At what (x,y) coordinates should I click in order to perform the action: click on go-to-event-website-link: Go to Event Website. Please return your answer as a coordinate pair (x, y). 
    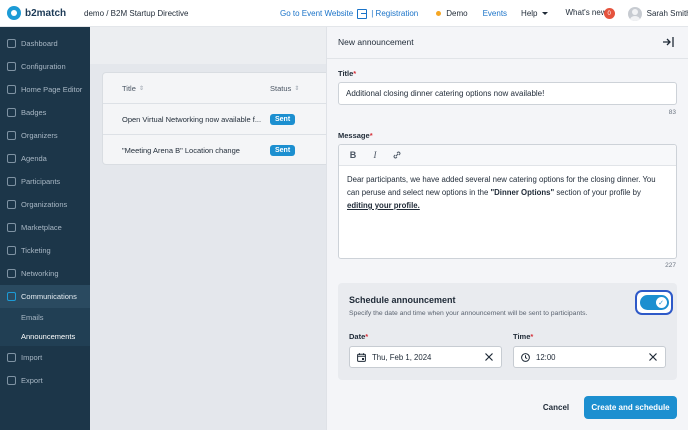
    Looking at the image, I should click on (316, 13).